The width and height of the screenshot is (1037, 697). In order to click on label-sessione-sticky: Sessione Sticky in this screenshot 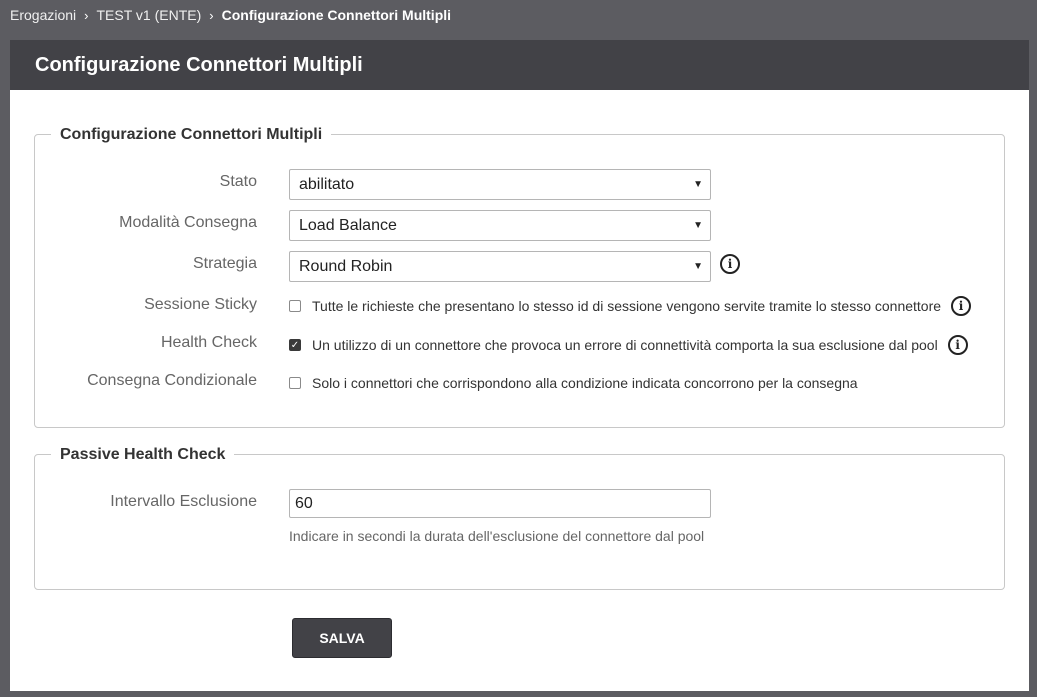, I will do `click(200, 304)`.